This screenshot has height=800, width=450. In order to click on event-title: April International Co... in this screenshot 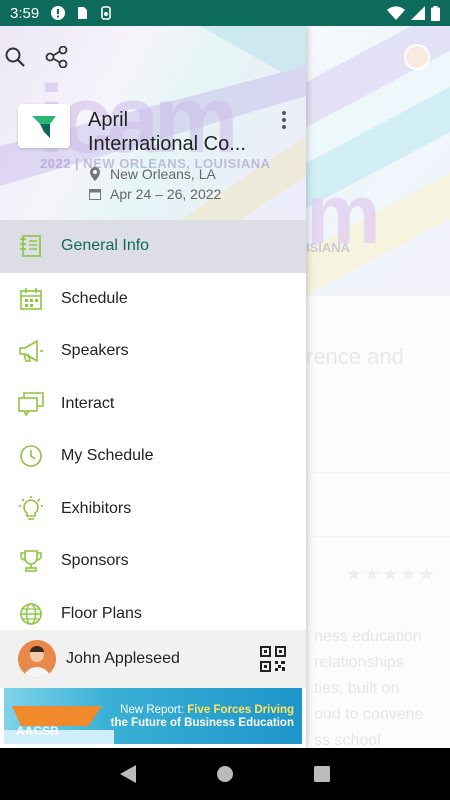, I will do `click(178, 132)`.